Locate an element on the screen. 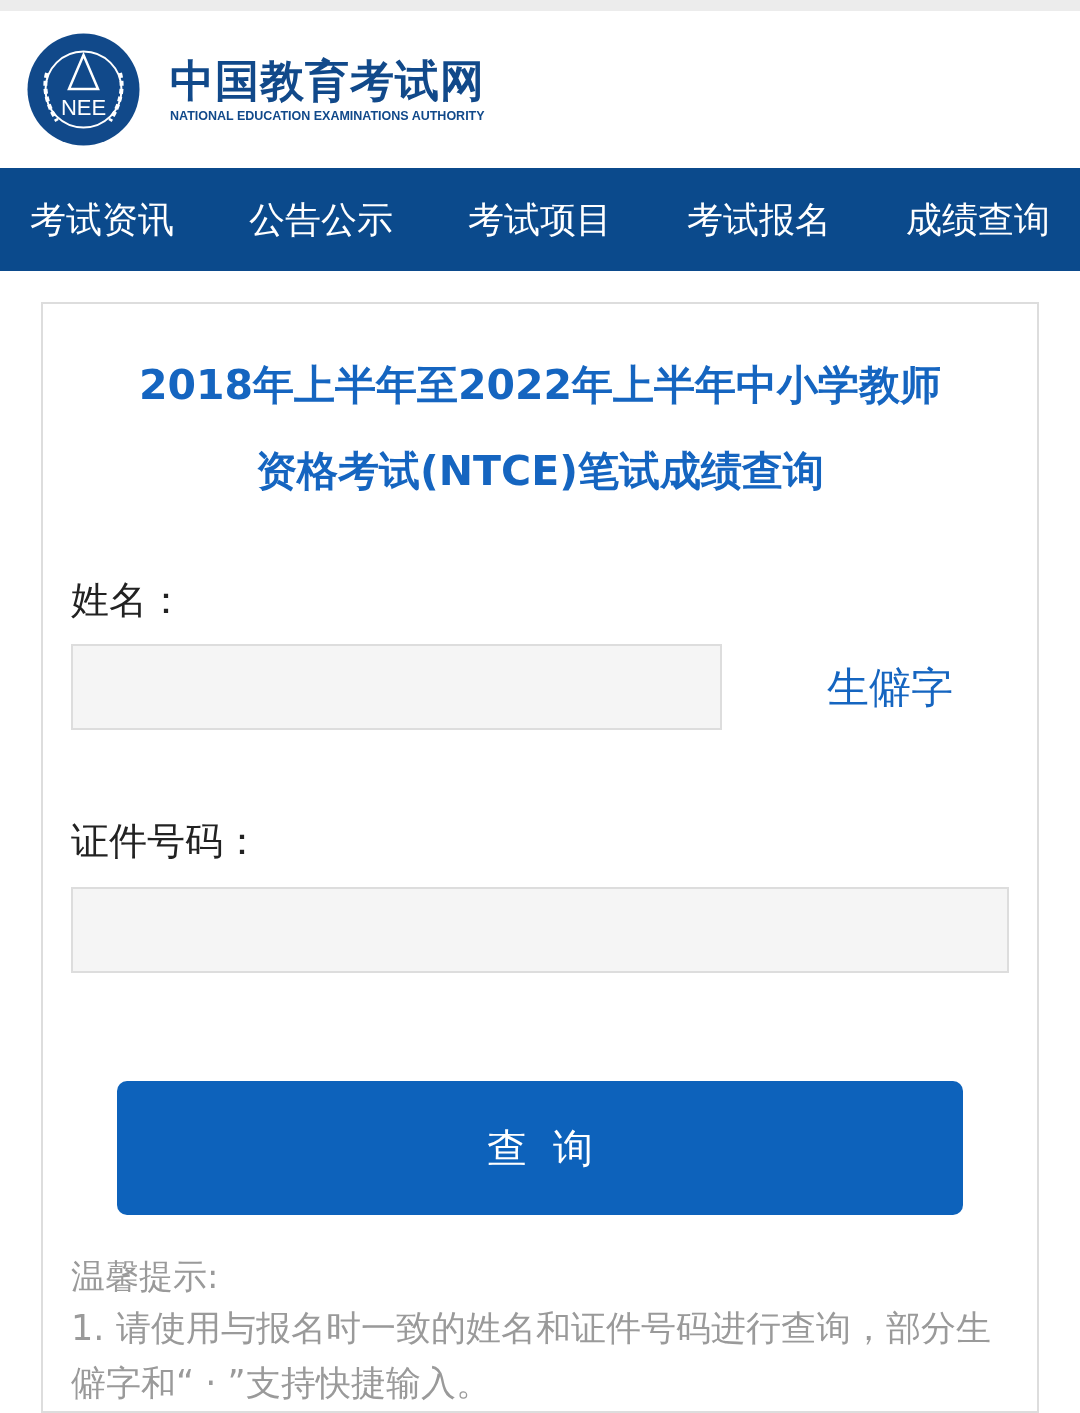 The height and width of the screenshot is (1413, 1080). name-input is located at coordinates (396, 687).